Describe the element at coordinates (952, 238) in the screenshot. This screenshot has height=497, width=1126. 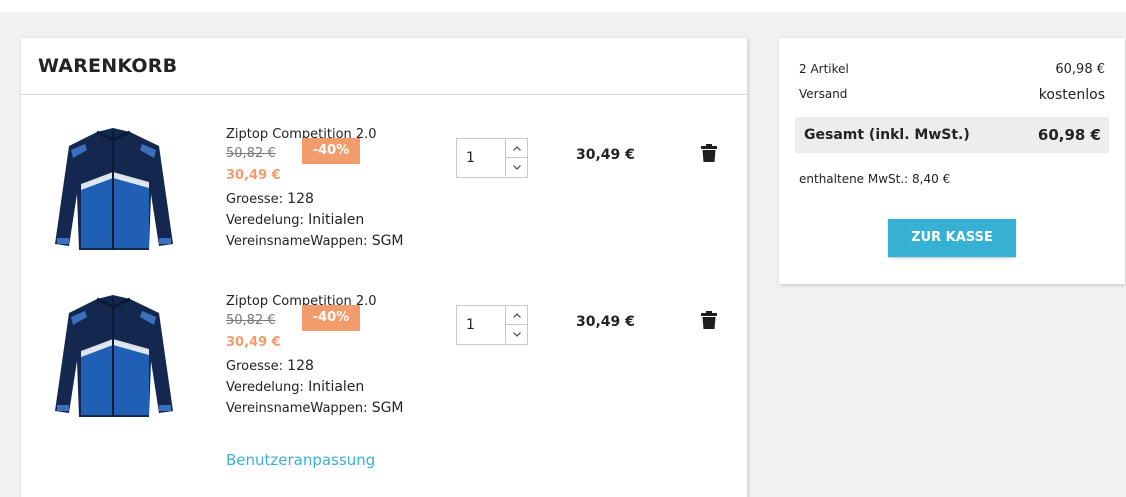
I see `checkout-button: ZUR KASSE` at that location.